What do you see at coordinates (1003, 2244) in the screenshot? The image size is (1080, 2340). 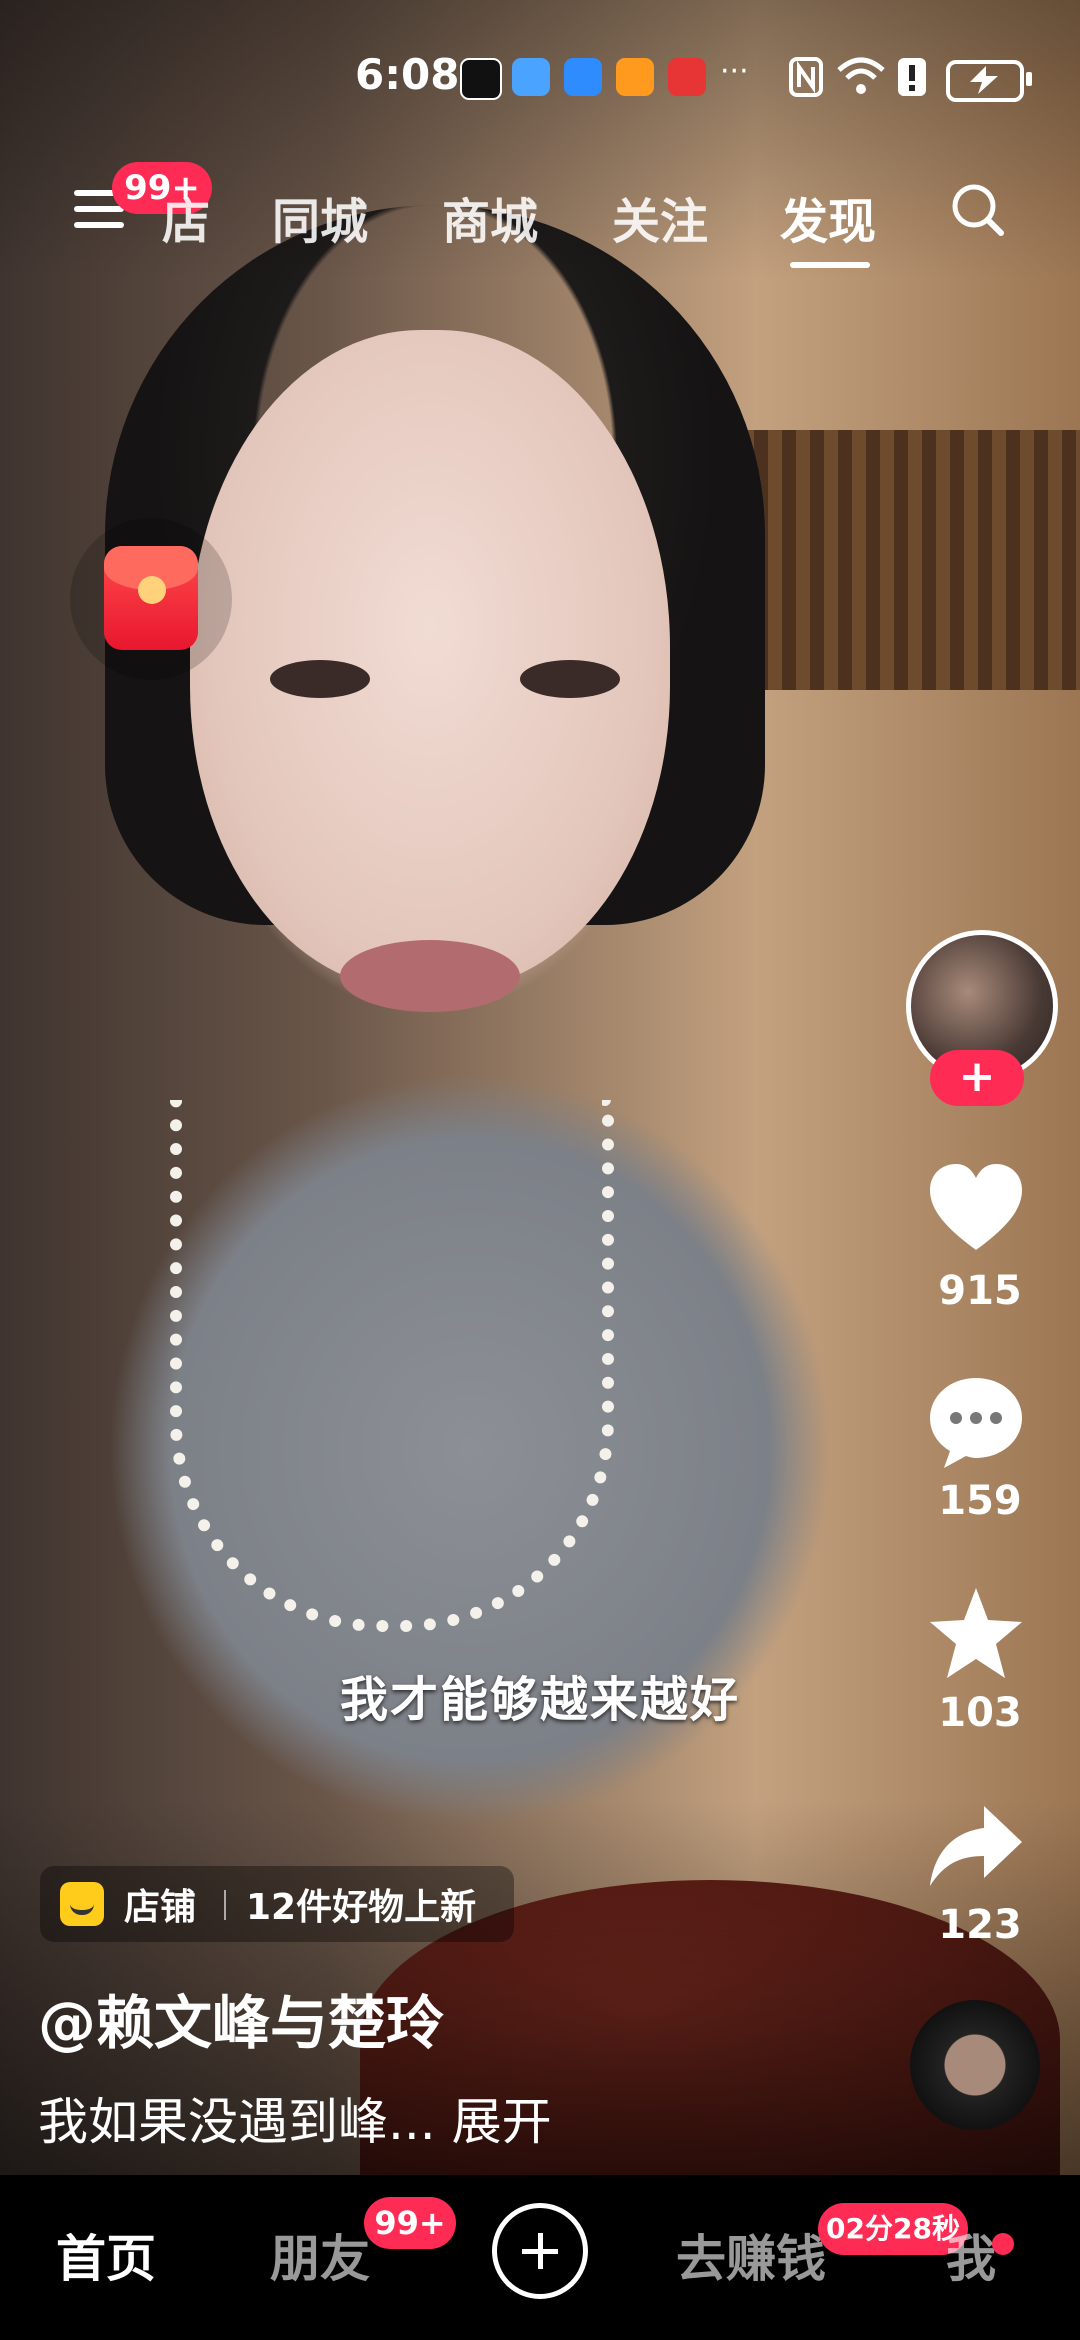 I see `me-notification-dot` at bounding box center [1003, 2244].